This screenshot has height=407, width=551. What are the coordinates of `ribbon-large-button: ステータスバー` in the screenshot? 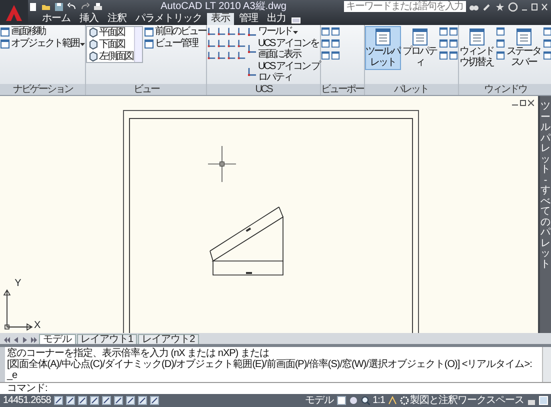 It's located at (524, 48).